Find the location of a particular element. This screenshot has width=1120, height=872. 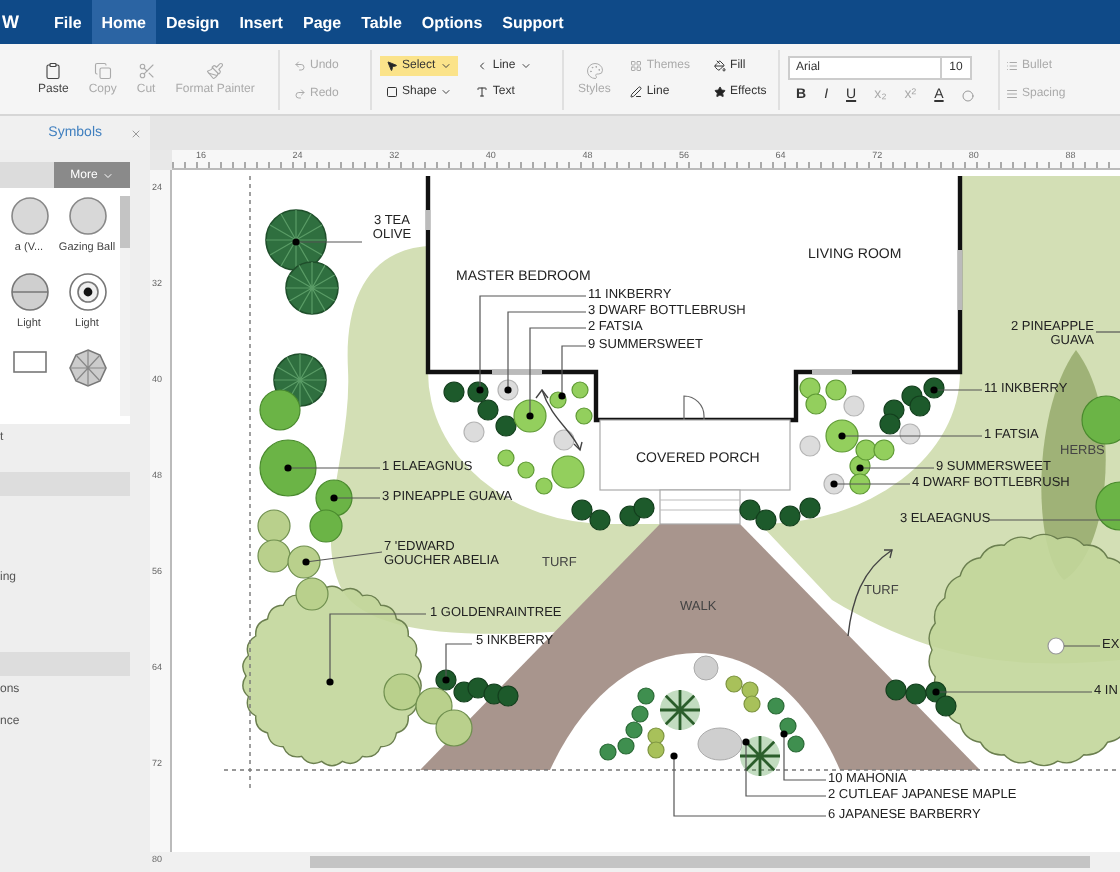

clipboard-icon is located at coordinates (53, 71).